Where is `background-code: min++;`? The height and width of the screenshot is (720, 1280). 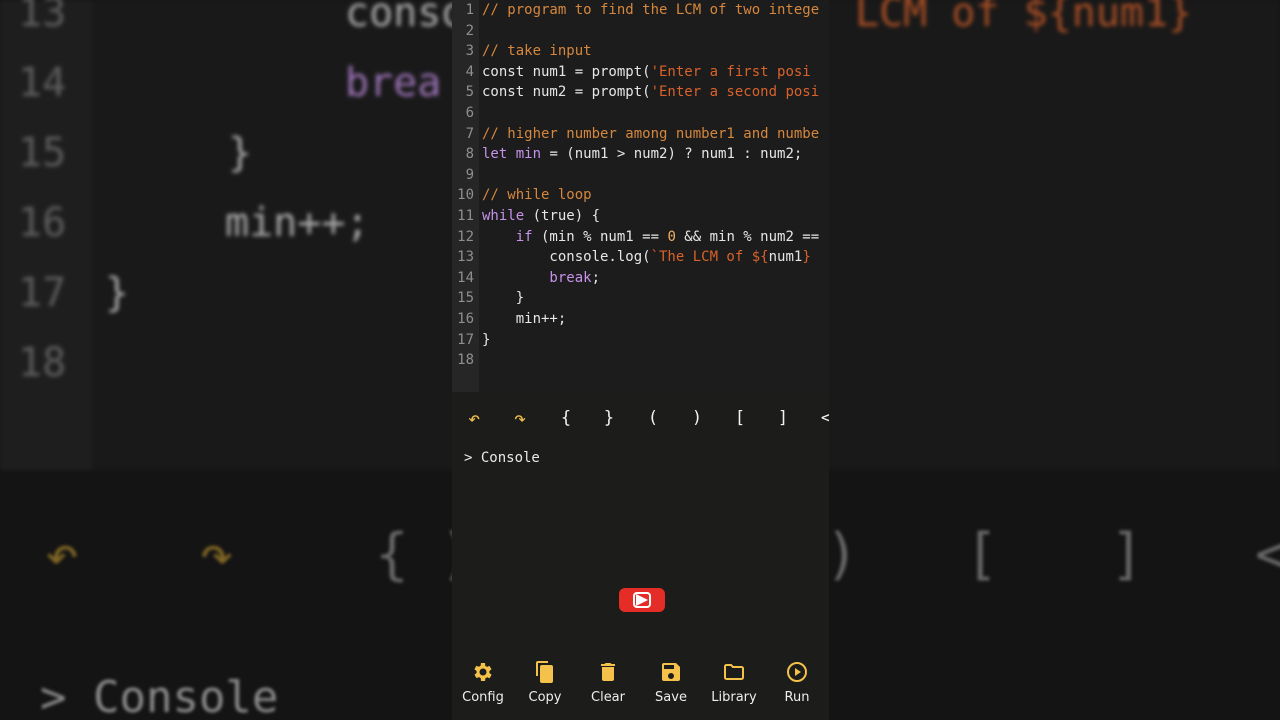
background-code: min++; is located at coordinates (297, 223).